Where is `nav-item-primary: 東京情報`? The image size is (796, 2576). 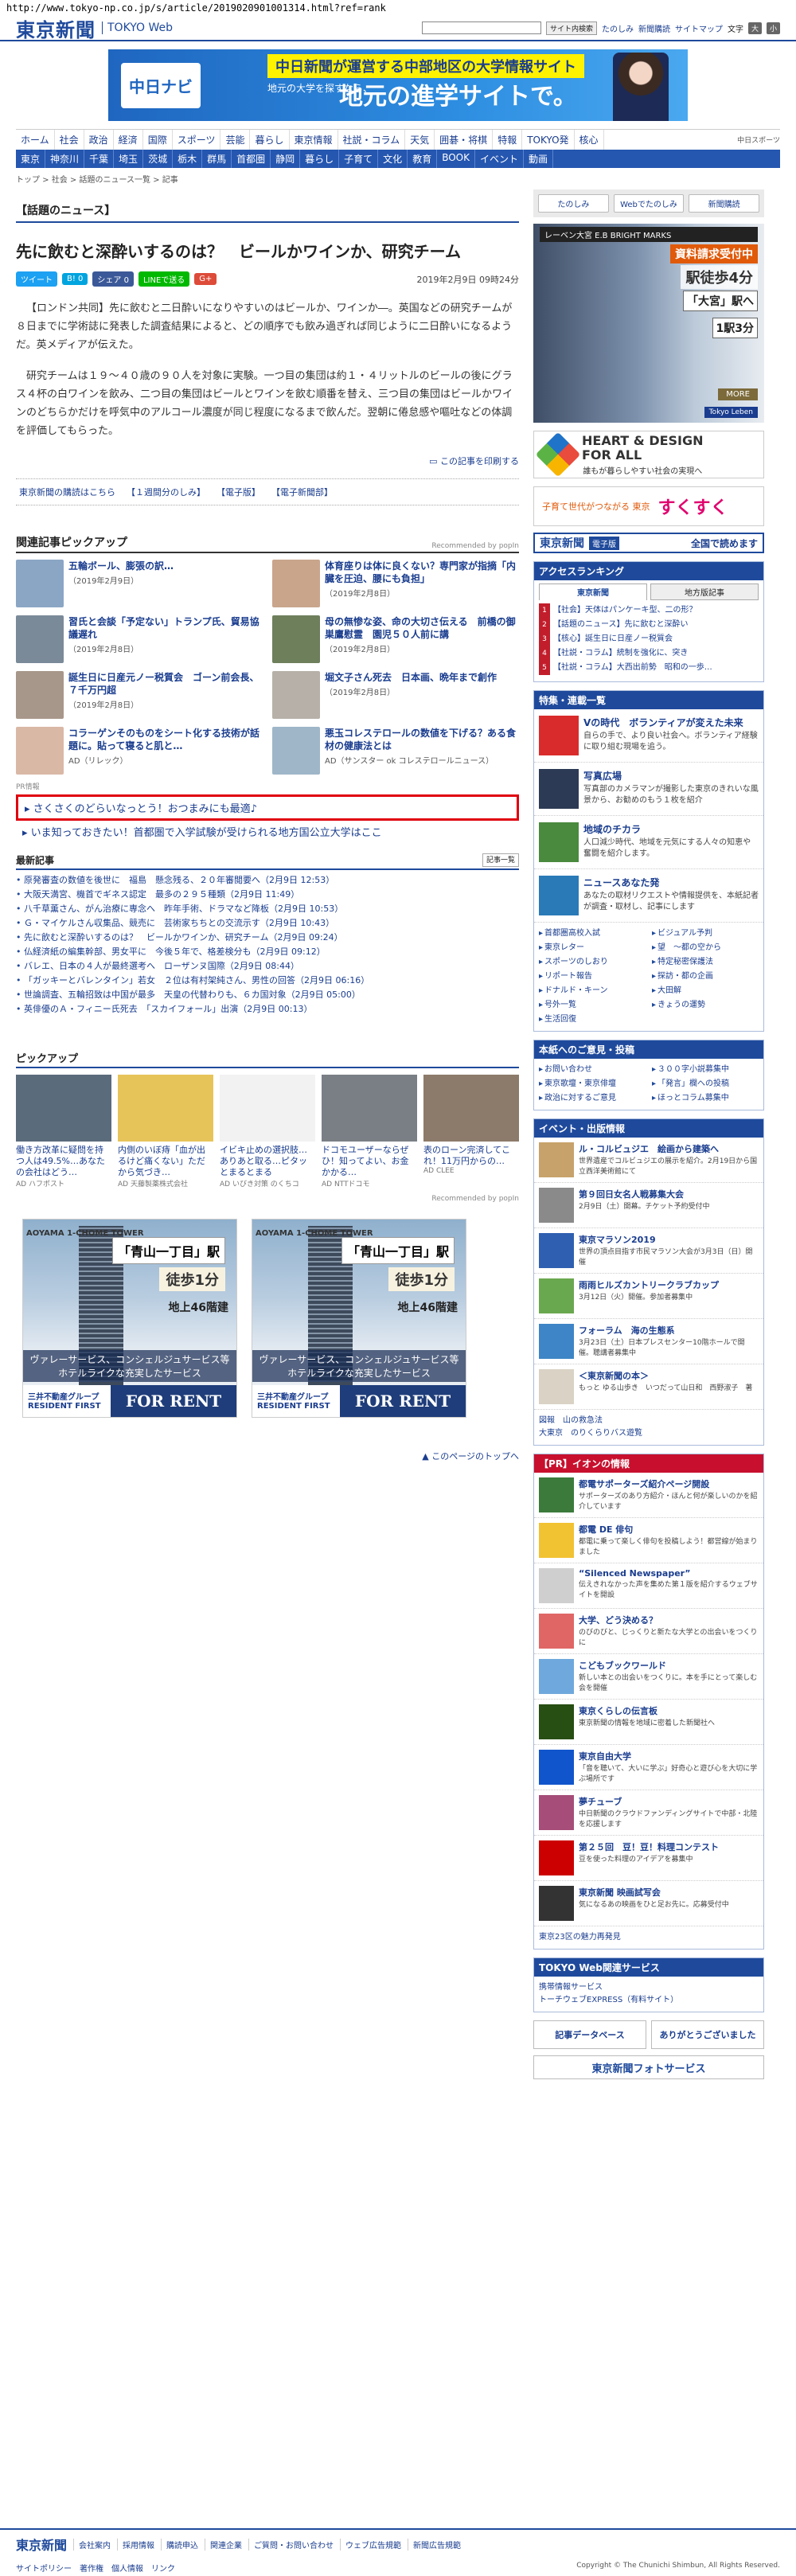
nav-item-primary: 東京情報 is located at coordinates (314, 140).